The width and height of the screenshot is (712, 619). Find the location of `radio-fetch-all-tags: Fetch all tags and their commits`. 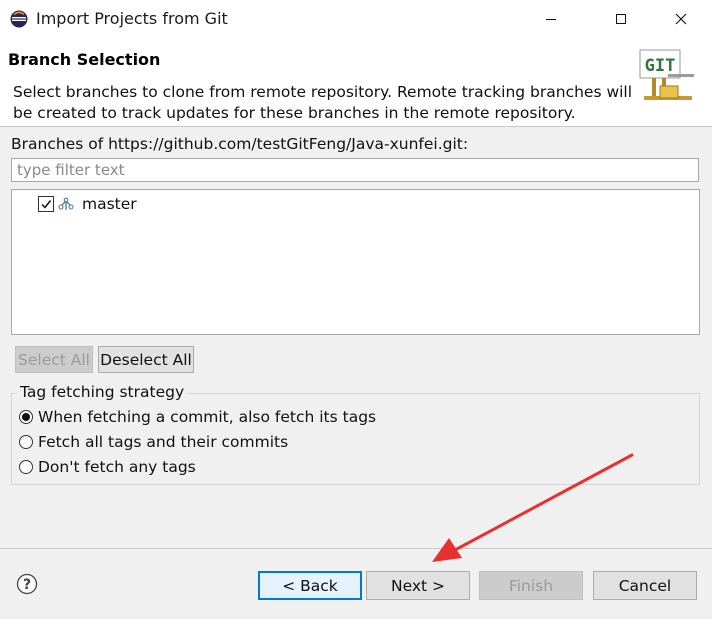

radio-fetch-all-tags: Fetch all tags and their commits is located at coordinates (153, 442).